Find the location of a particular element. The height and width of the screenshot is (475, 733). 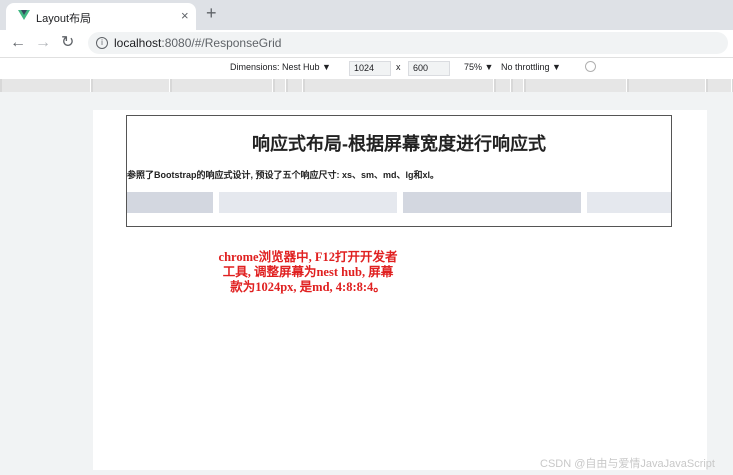

vue-logo-inner is located at coordinates (24, 12).